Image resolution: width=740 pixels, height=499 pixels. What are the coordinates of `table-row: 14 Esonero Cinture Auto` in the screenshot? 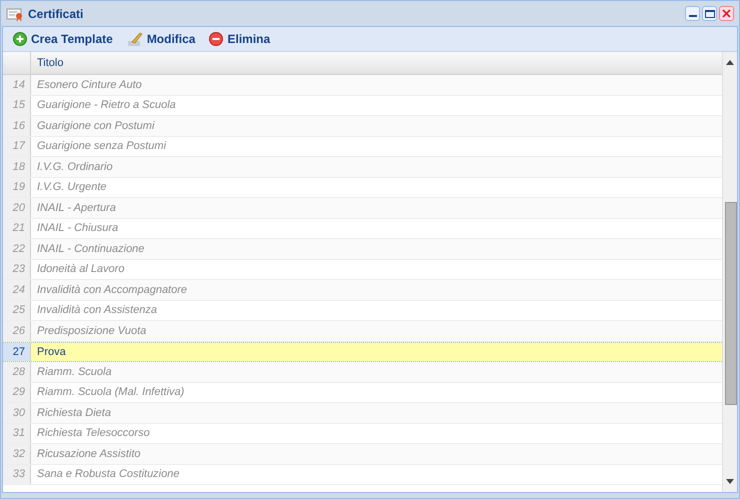 It's located at (362, 85).